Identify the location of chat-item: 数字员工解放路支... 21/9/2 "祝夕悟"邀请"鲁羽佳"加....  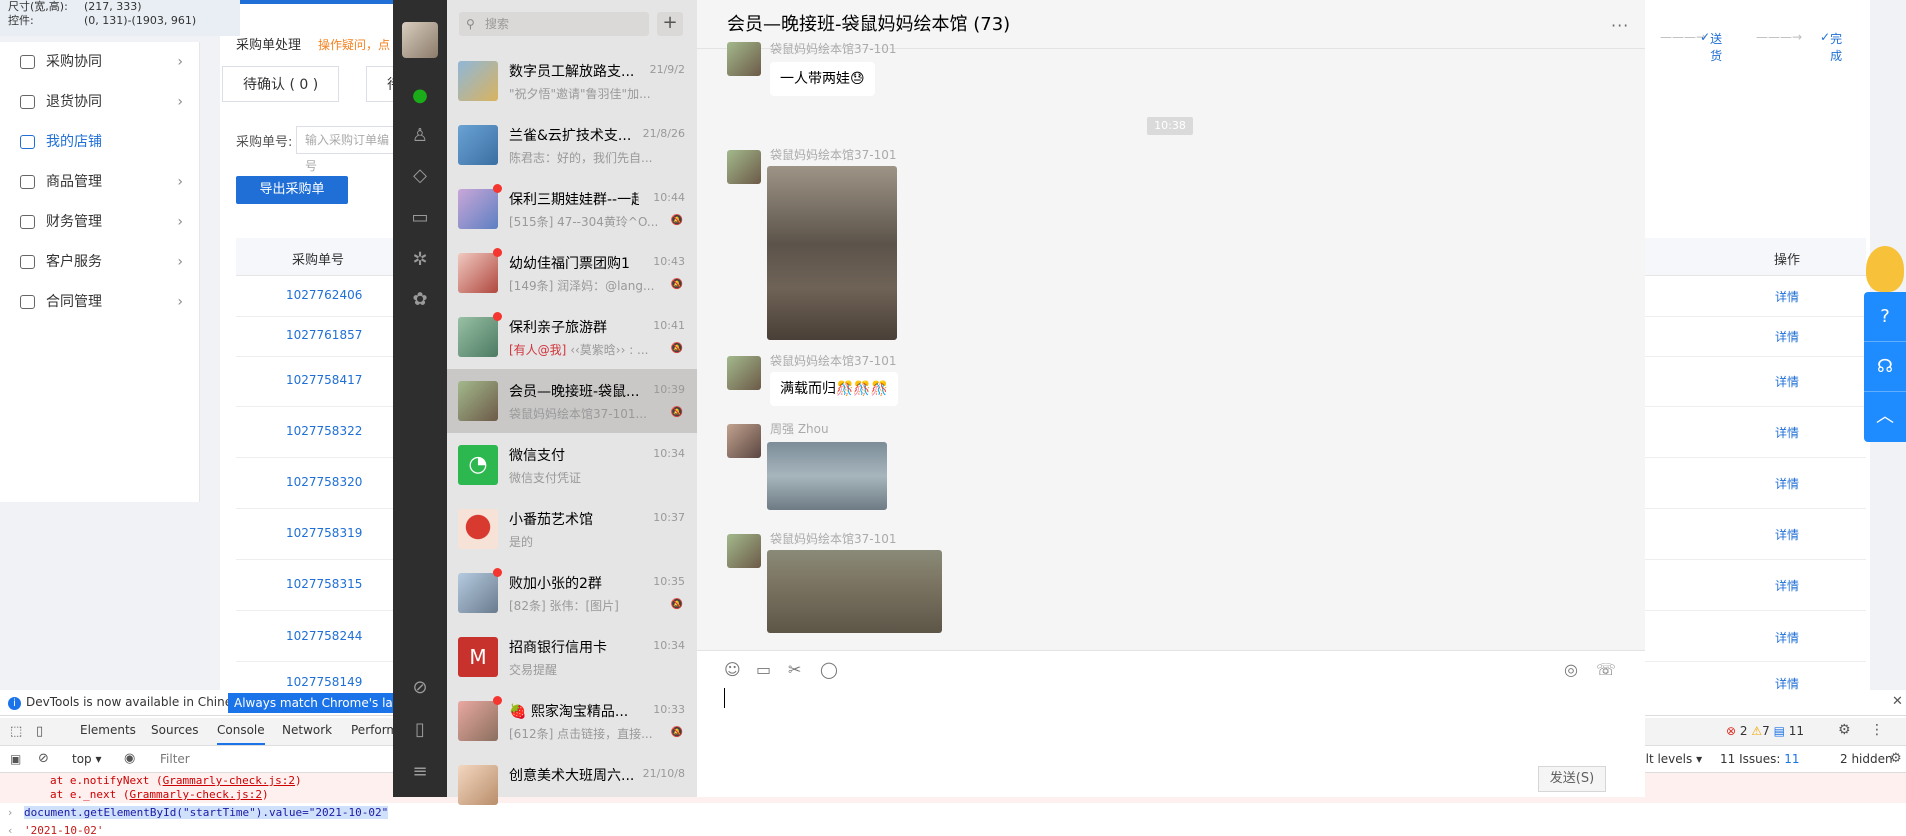
(572, 81).